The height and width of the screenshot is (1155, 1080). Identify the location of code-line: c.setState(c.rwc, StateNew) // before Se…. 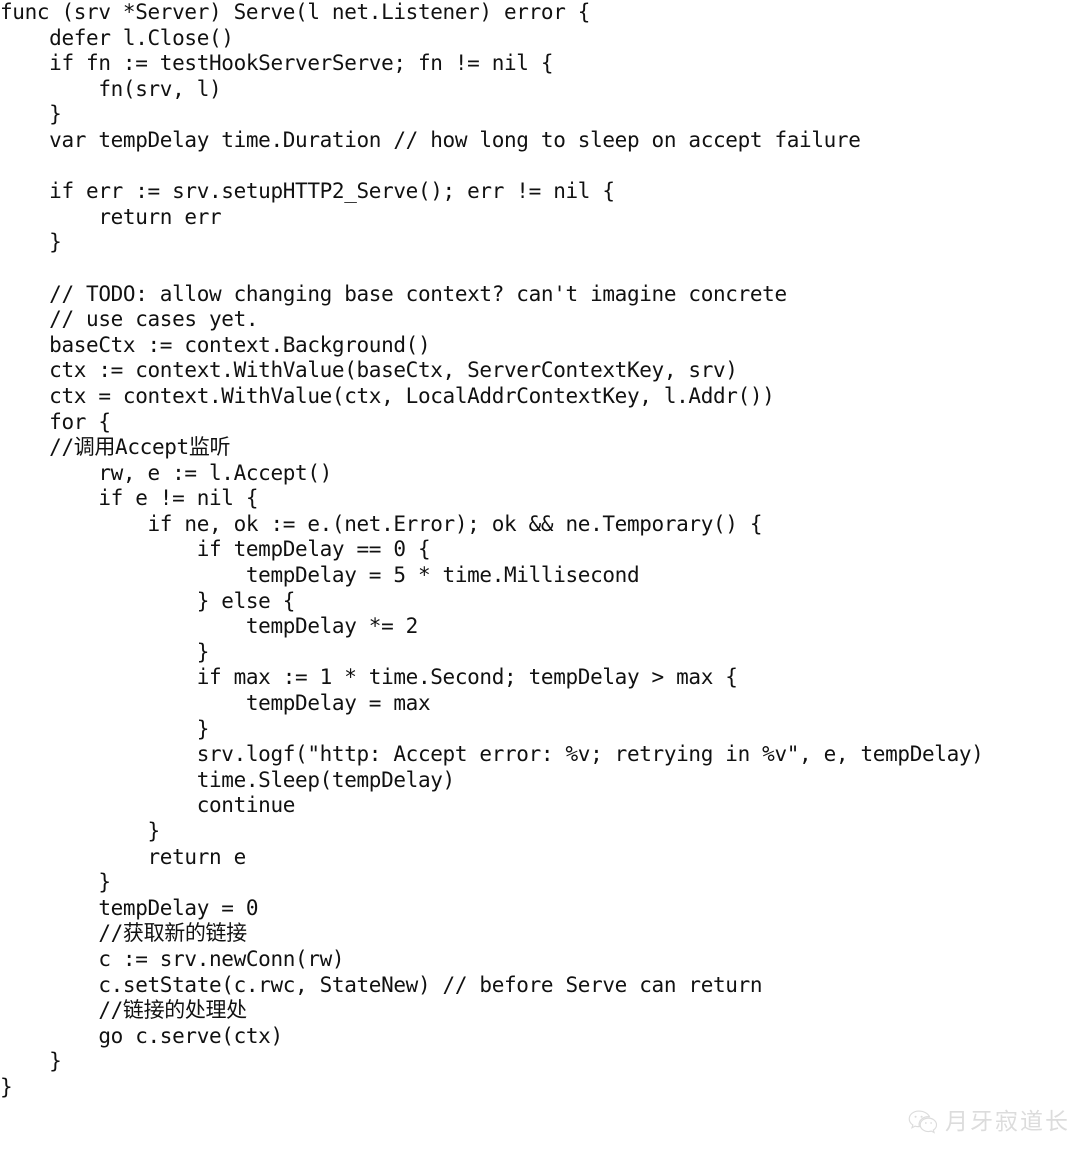
(381, 984).